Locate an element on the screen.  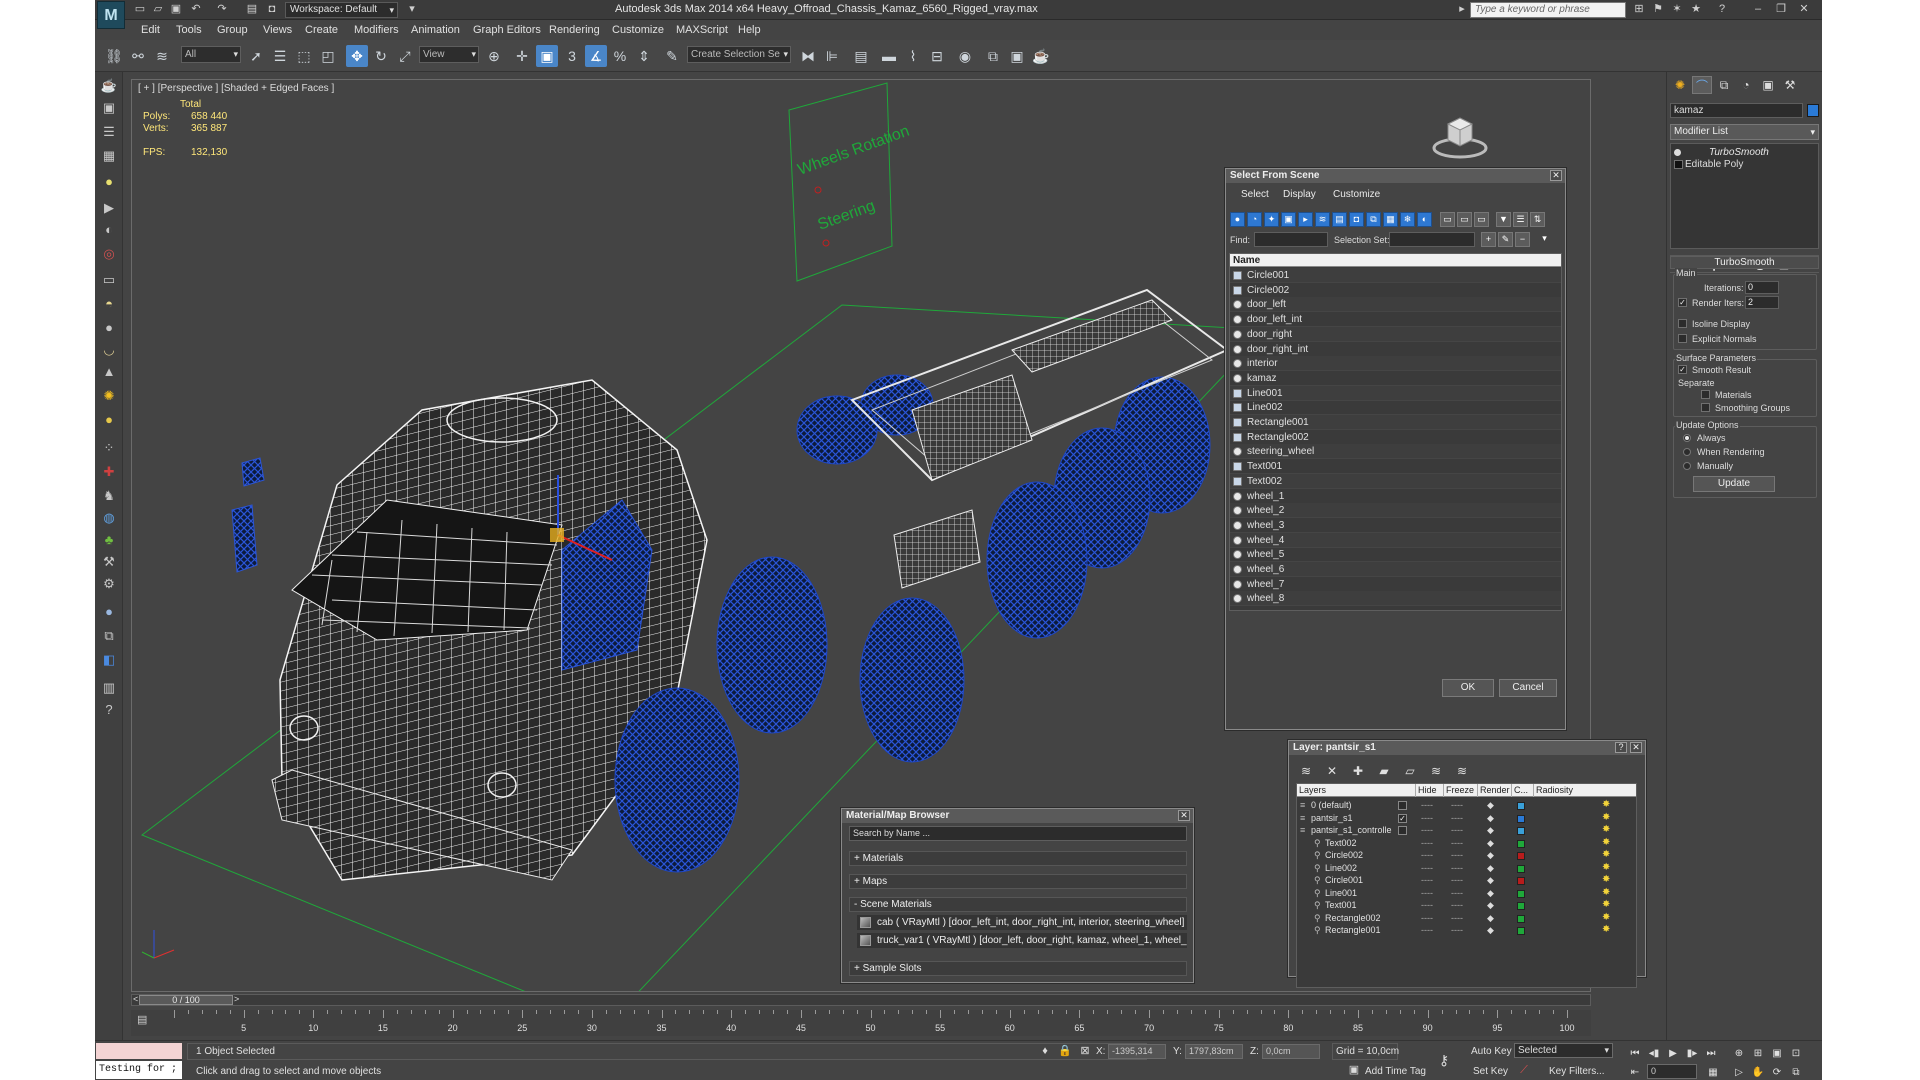
pan-view-icon: ✋ is located at coordinates (1758, 1073).